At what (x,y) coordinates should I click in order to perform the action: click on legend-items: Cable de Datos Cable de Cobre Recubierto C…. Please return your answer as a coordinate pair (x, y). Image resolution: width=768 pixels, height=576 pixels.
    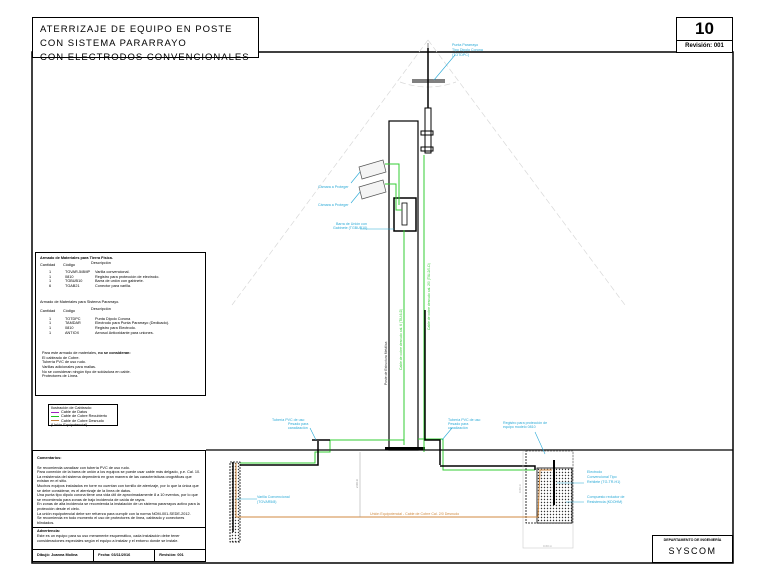
    Looking at the image, I should click on (83, 418).